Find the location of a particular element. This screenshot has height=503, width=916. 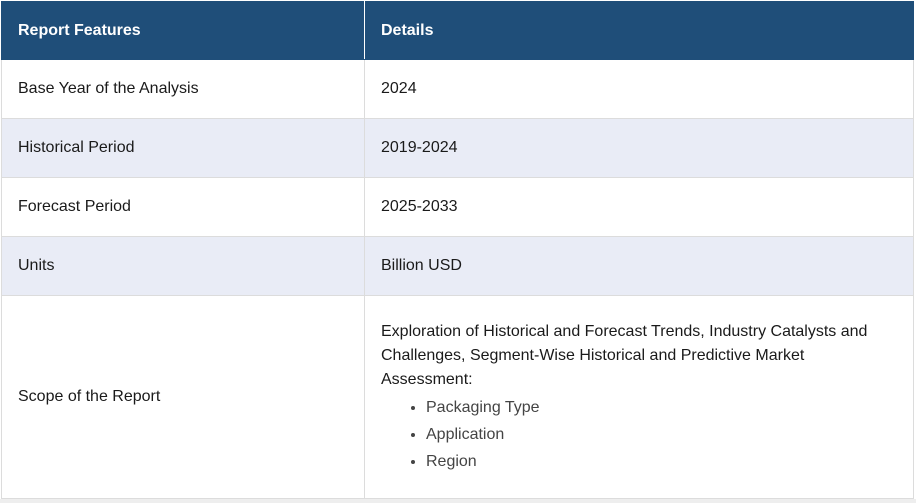

feature-cell: Units is located at coordinates (183, 266).